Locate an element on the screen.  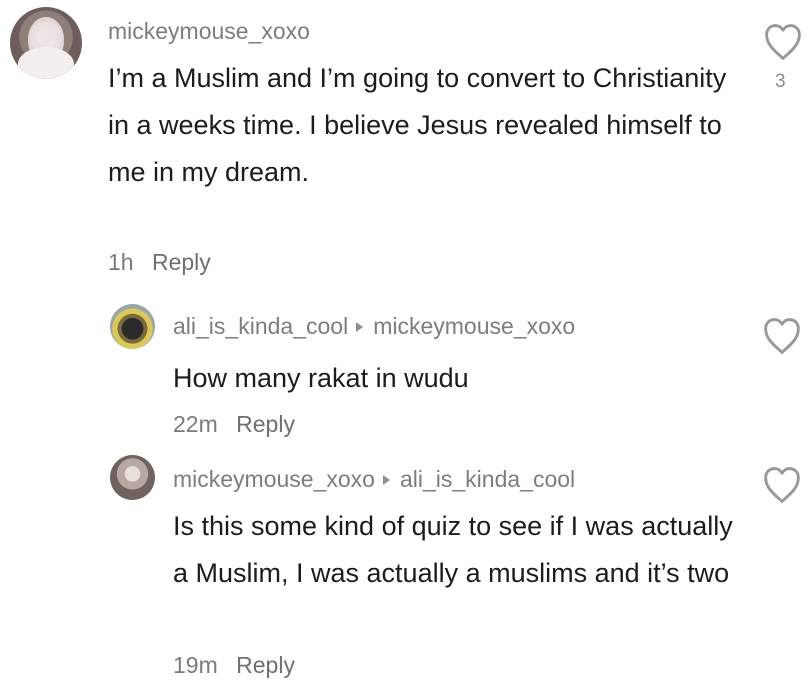
reply-to-username: mickeymouse_xoxo is located at coordinates (474, 326).